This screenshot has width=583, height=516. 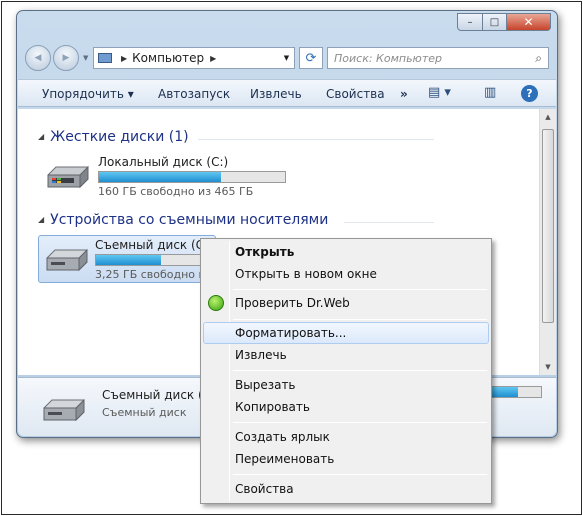 What do you see at coordinates (163, 162) in the screenshot?
I see `drive-c-label: Локальный диск (C:)` at bounding box center [163, 162].